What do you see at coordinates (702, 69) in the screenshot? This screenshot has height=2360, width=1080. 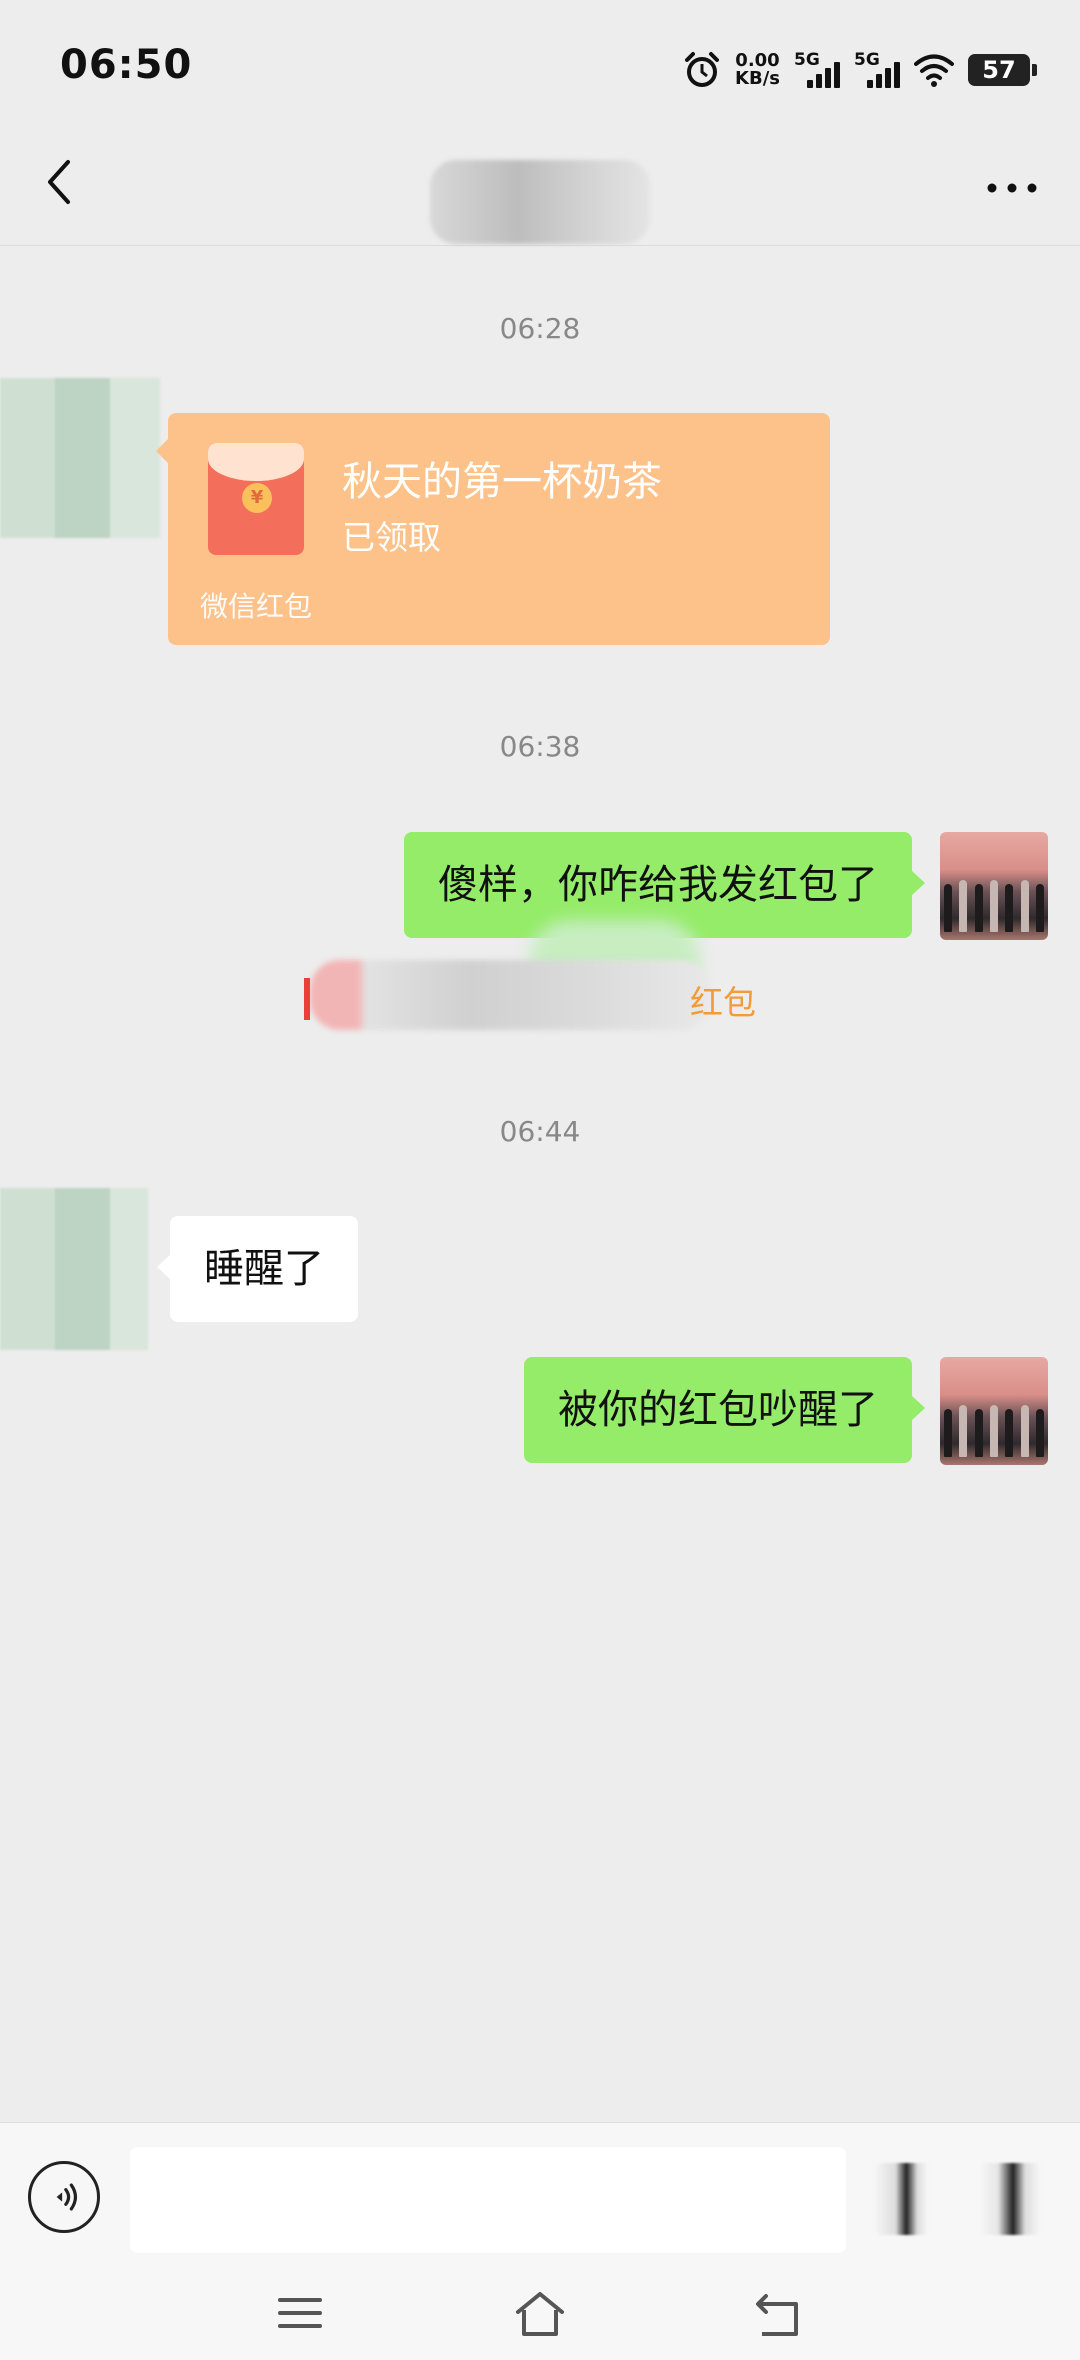 I see `alarm-icon` at bounding box center [702, 69].